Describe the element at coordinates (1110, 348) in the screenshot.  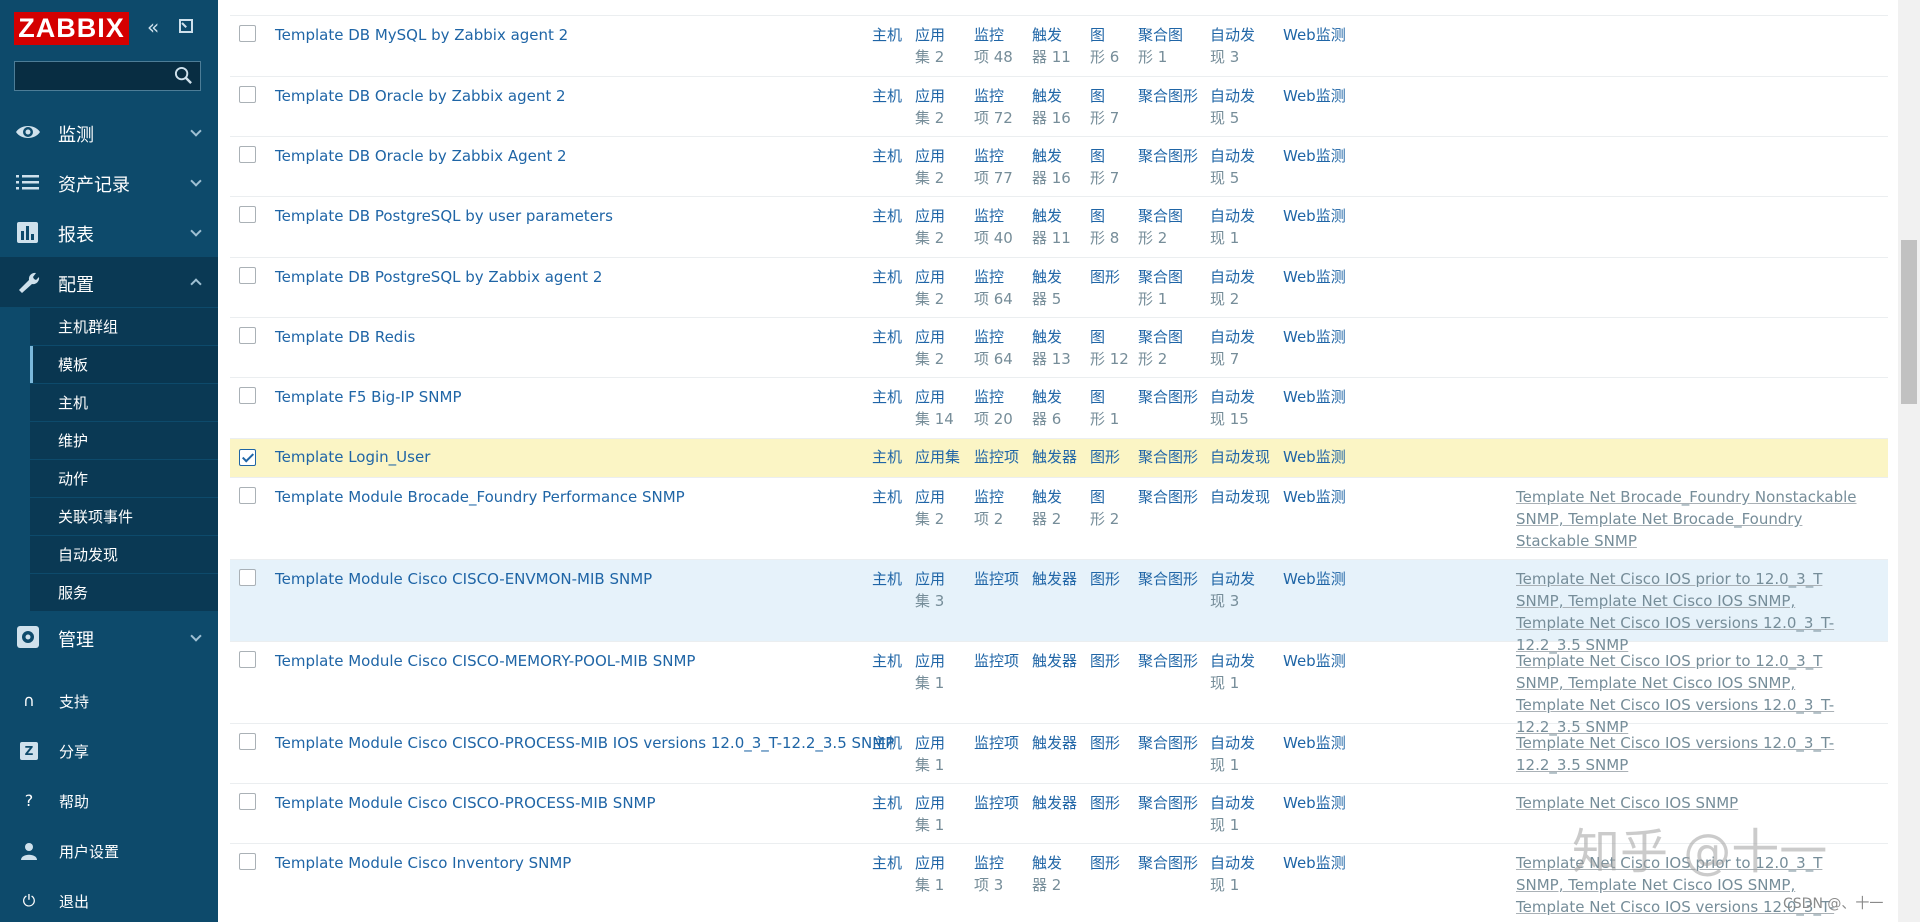
I see `graphs-link: 图形 12` at that location.